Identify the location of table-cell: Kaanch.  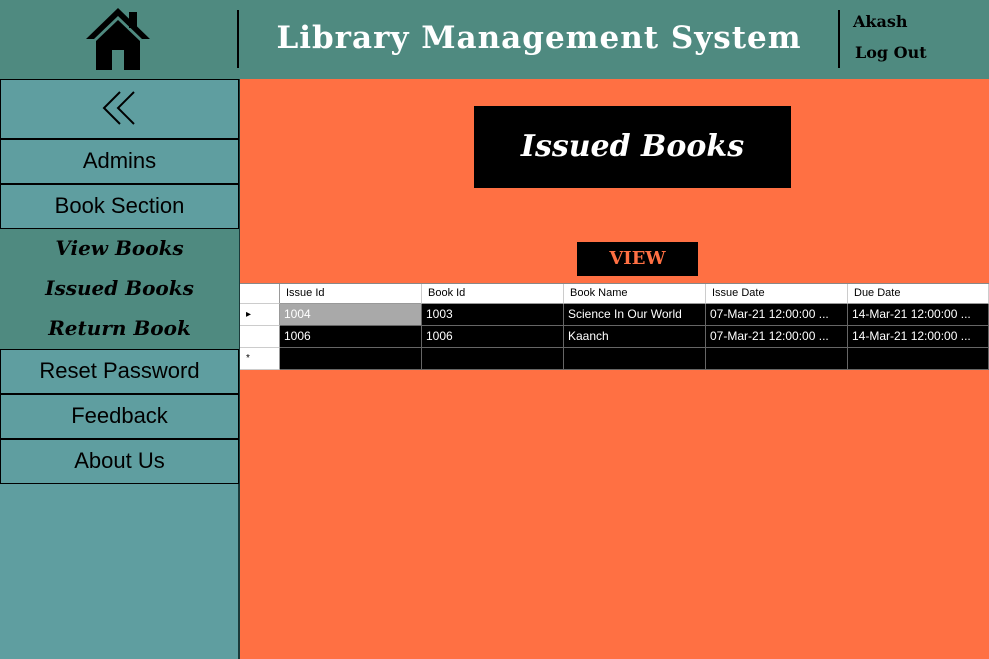
(635, 337).